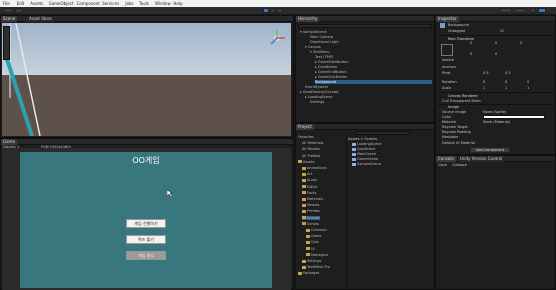  I want to click on project-file-item: SampleScene, so click(366, 164).